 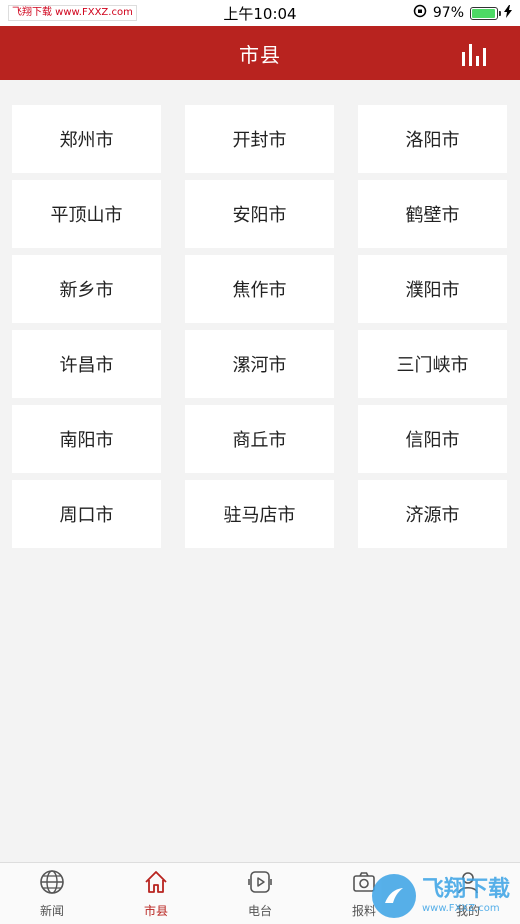 I want to click on city-cell: 郑州市, so click(x=86, y=139).